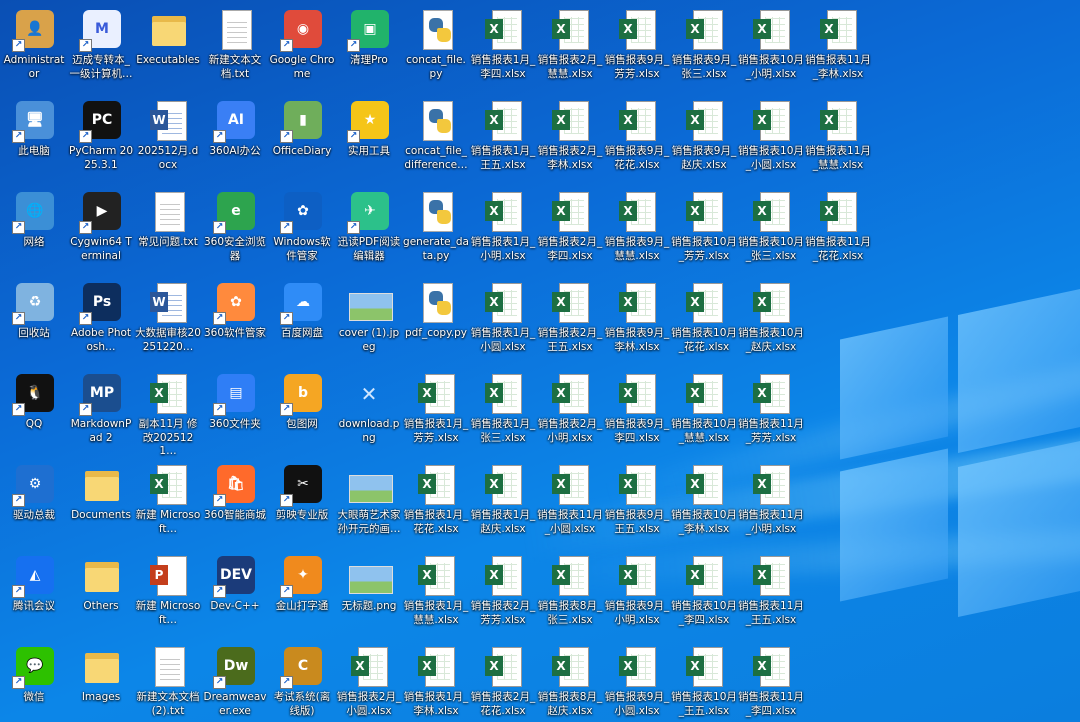  I want to click on desktop-icon-excel: X 销售报表9月_李四.xlsx, so click(637, 404).